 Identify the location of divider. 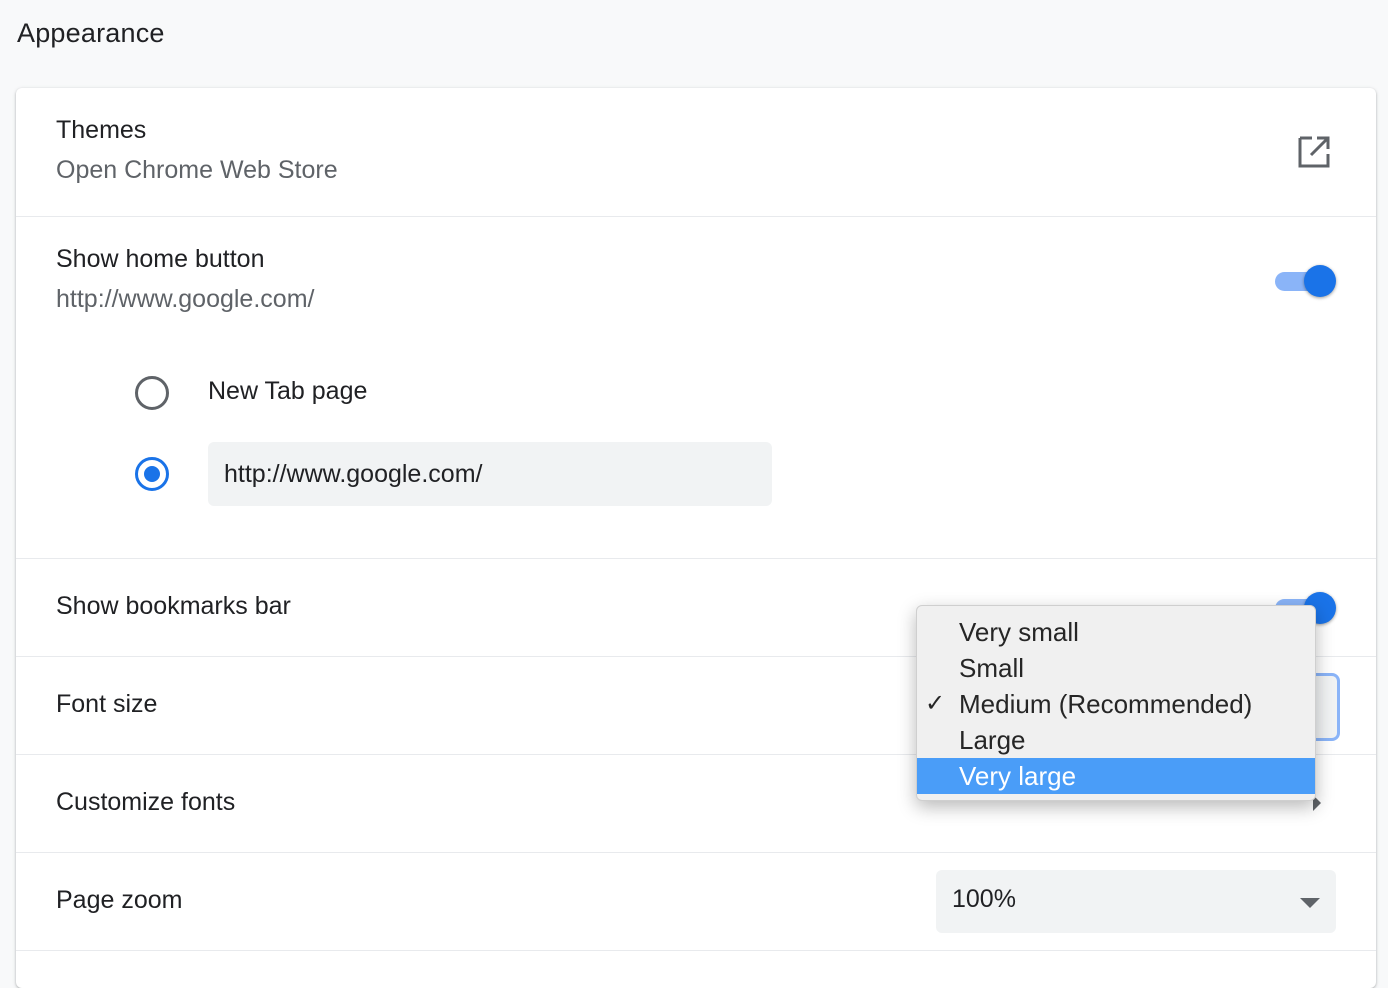
(696, 950).